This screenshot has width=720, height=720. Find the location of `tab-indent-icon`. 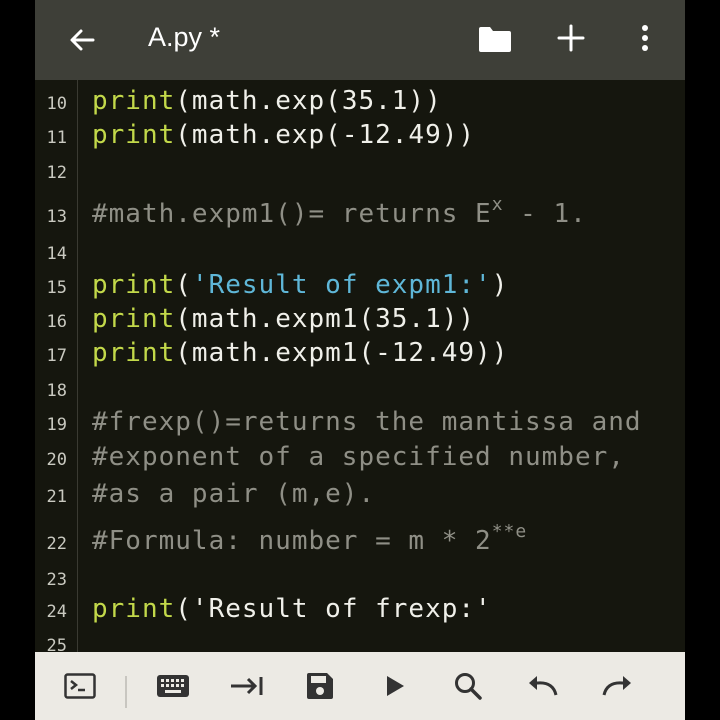

tab-indent-icon is located at coordinates (247, 686).